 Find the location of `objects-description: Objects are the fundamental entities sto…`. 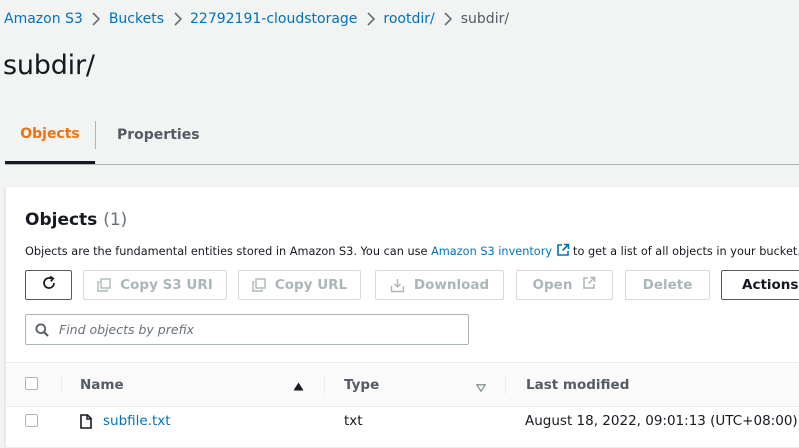

objects-description: Objects are the fundamental entities sto… is located at coordinates (412, 251).